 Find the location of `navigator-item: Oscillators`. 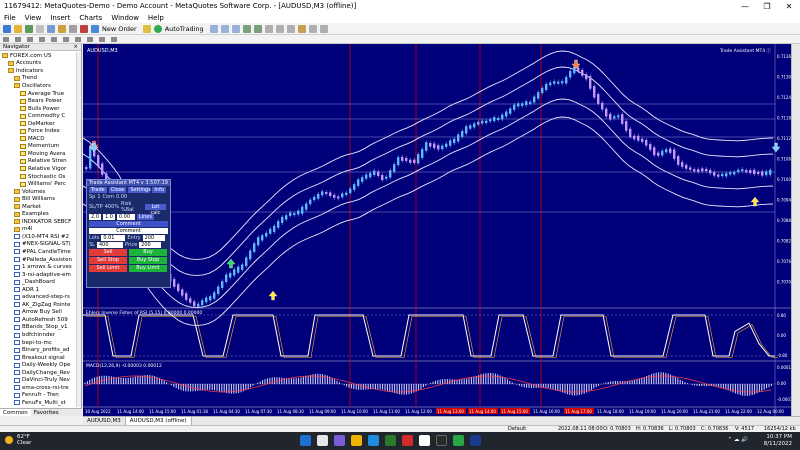

navigator-item: Oscillators is located at coordinates (38, 86).